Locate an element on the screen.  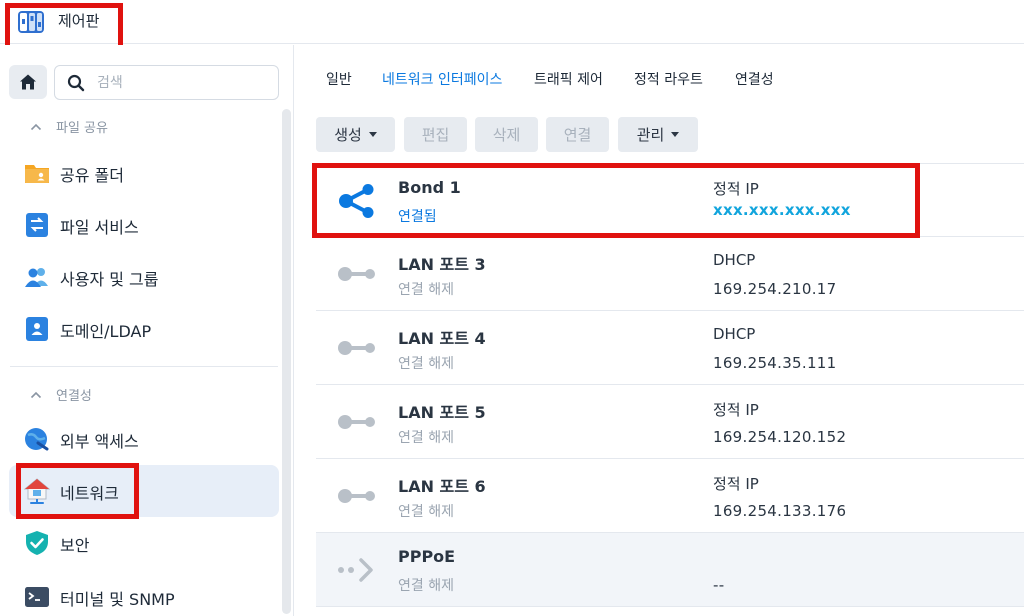
domain-ldap-icon is located at coordinates (37, 329).